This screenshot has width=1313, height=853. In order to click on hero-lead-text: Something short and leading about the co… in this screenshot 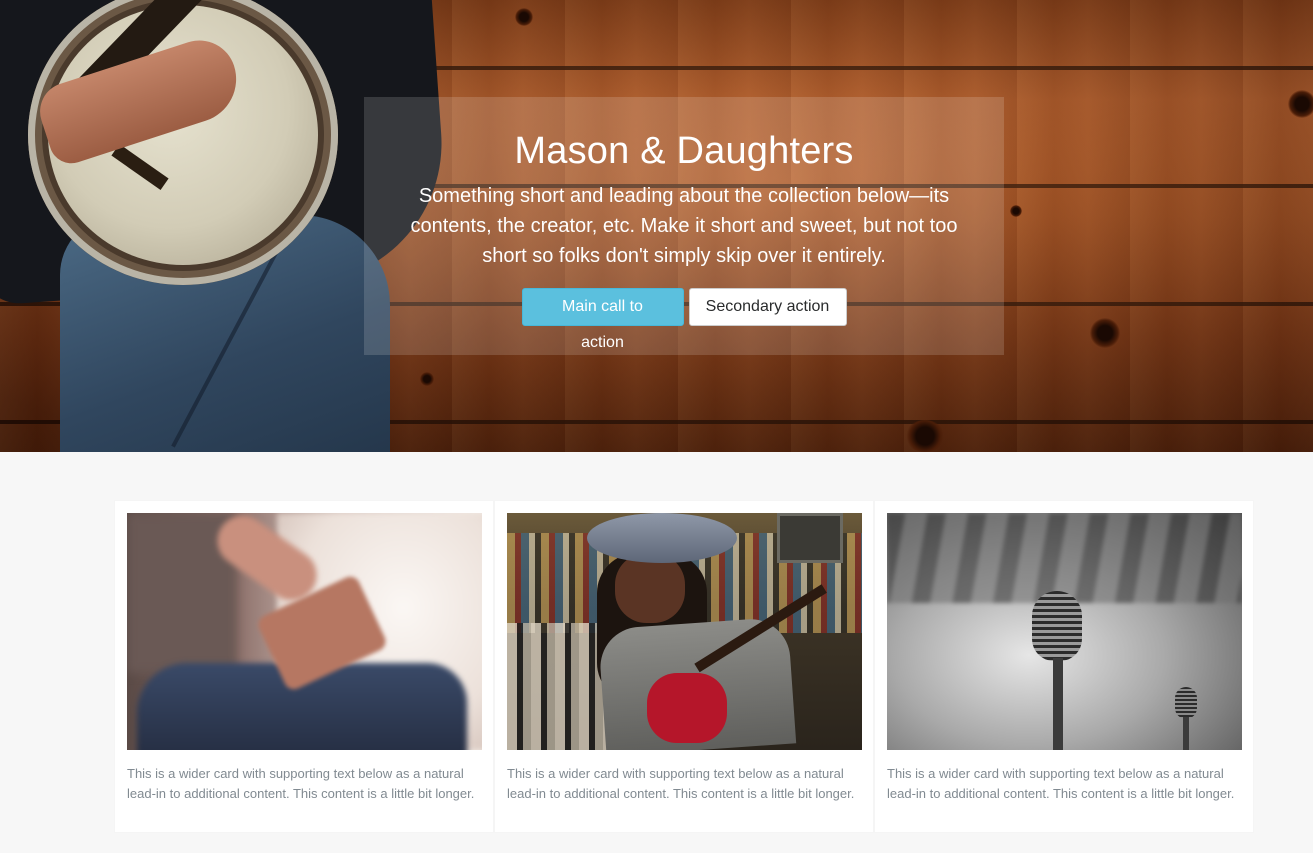, I will do `click(684, 226)`.